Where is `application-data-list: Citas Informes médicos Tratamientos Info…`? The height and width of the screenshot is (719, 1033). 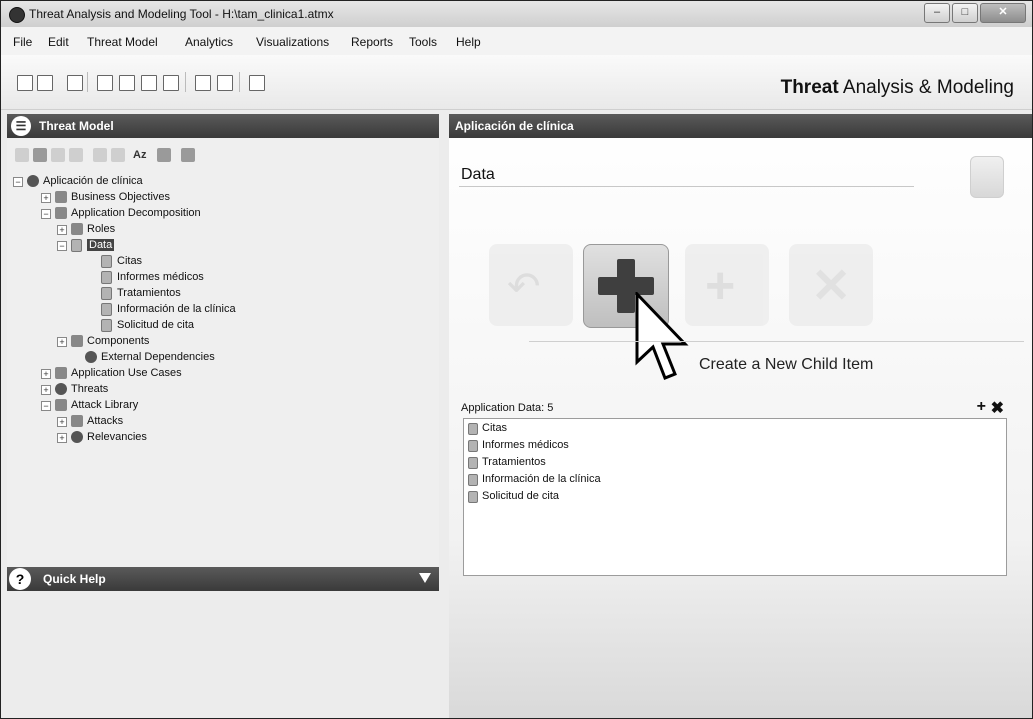 application-data-list: Citas Informes médicos Tratamientos Info… is located at coordinates (735, 497).